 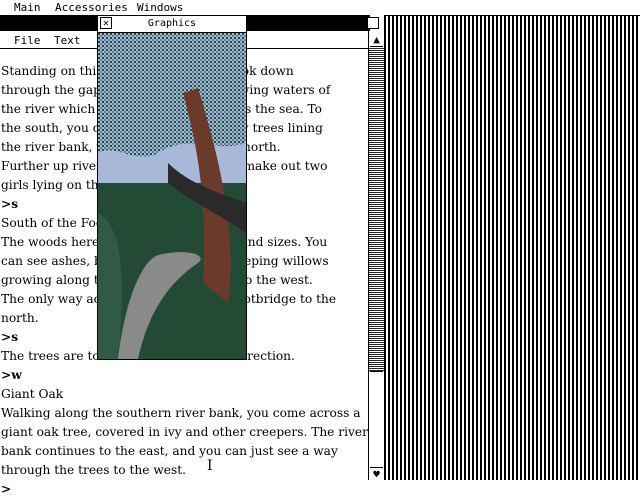 I want to click on graphics-window-title: Graphics, so click(x=172, y=23).